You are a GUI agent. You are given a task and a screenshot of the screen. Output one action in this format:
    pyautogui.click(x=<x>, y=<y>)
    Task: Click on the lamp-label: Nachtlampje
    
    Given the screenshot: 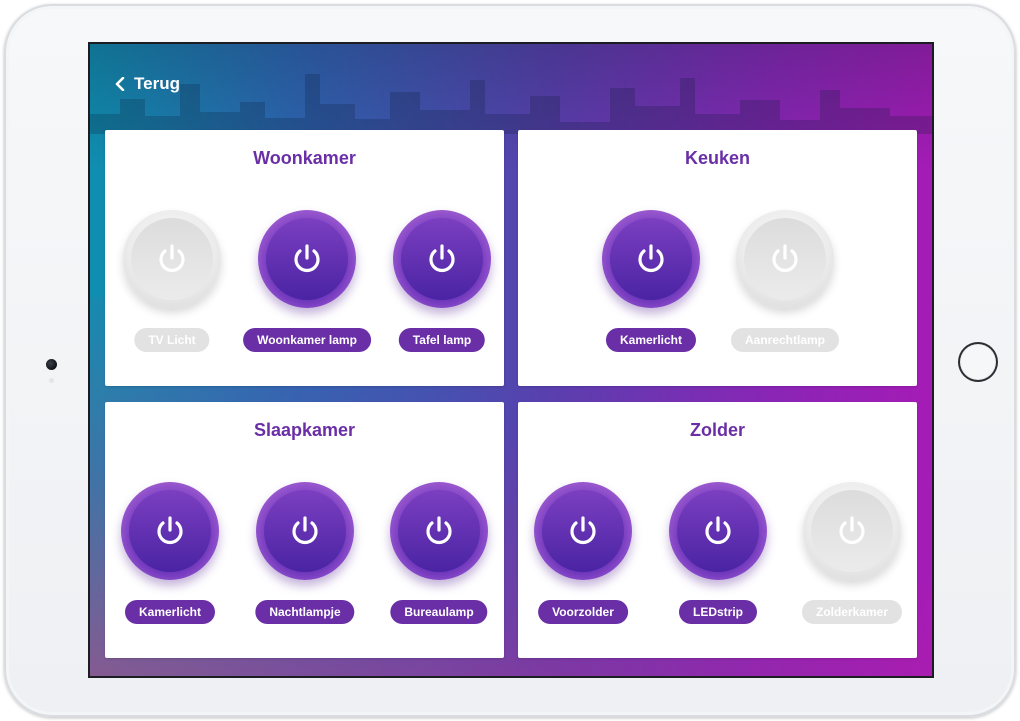 What is the action you would take?
    pyautogui.click(x=305, y=612)
    